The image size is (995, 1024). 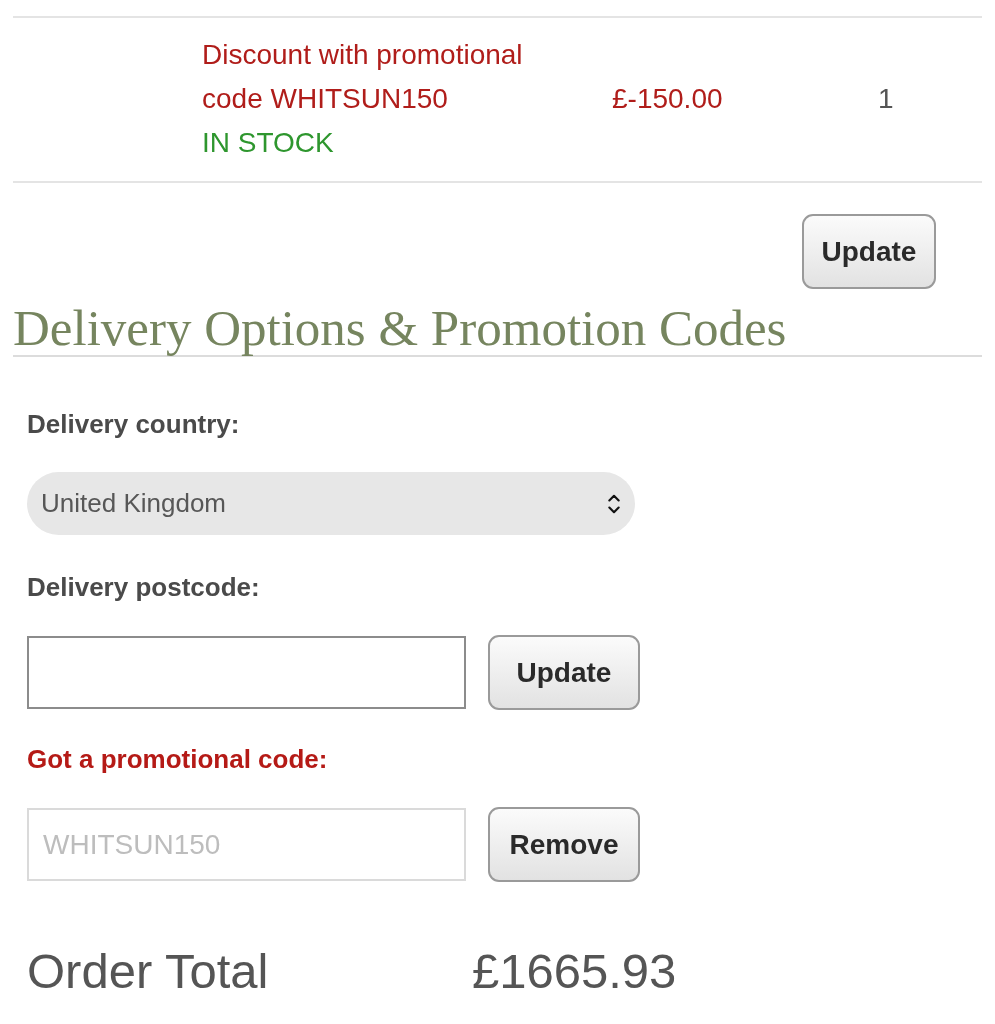 What do you see at coordinates (886, 99) in the screenshot?
I see `item-quantity: 1` at bounding box center [886, 99].